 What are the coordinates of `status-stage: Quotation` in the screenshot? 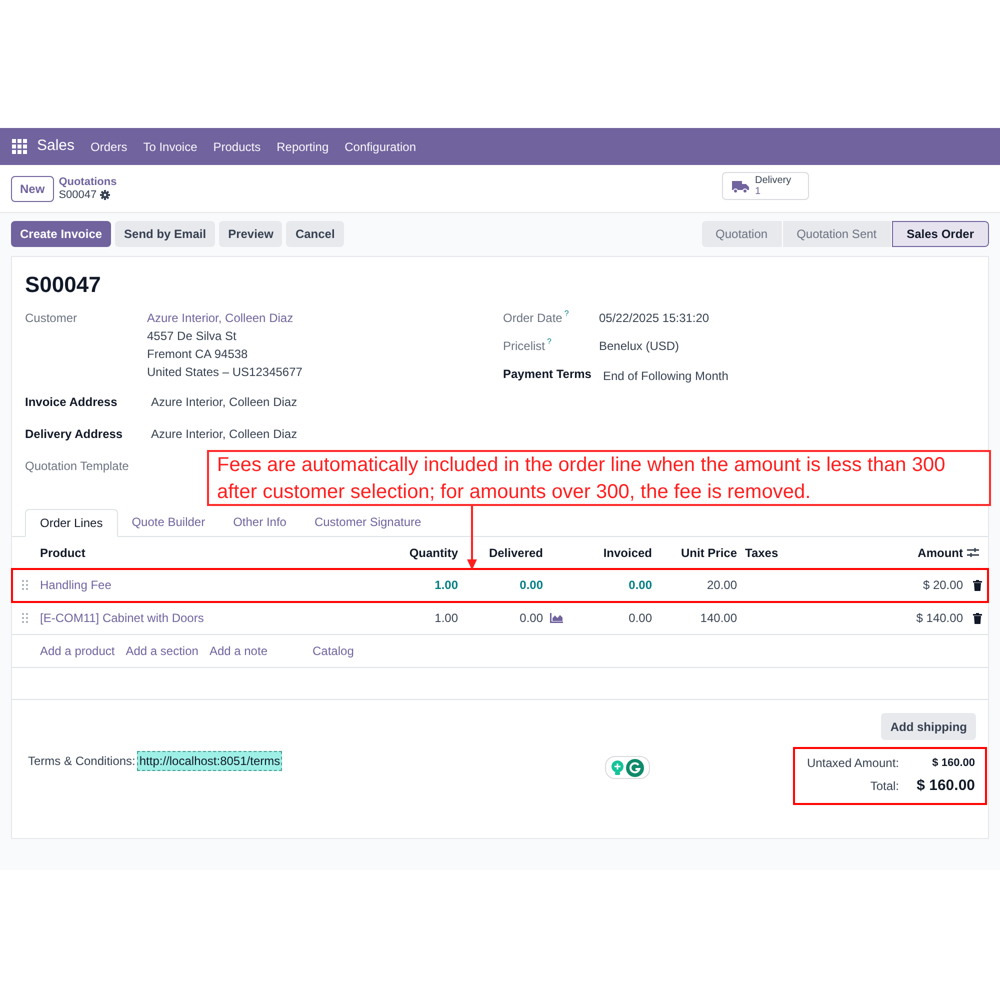 It's located at (742, 234).